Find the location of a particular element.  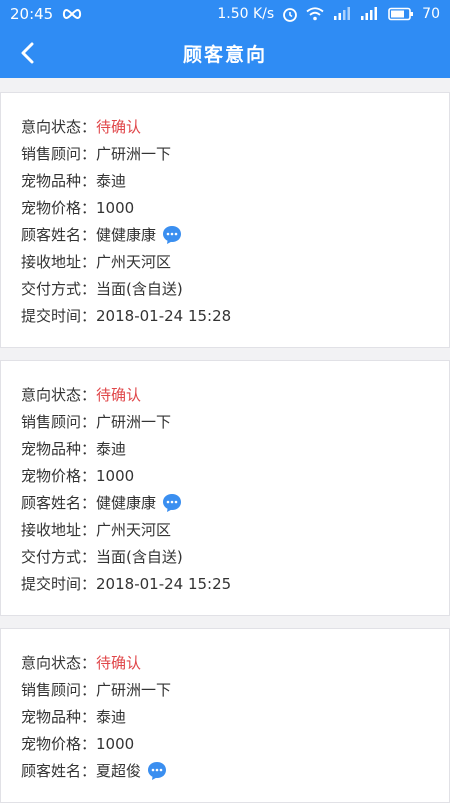

wifi-icon is located at coordinates (315, 14).